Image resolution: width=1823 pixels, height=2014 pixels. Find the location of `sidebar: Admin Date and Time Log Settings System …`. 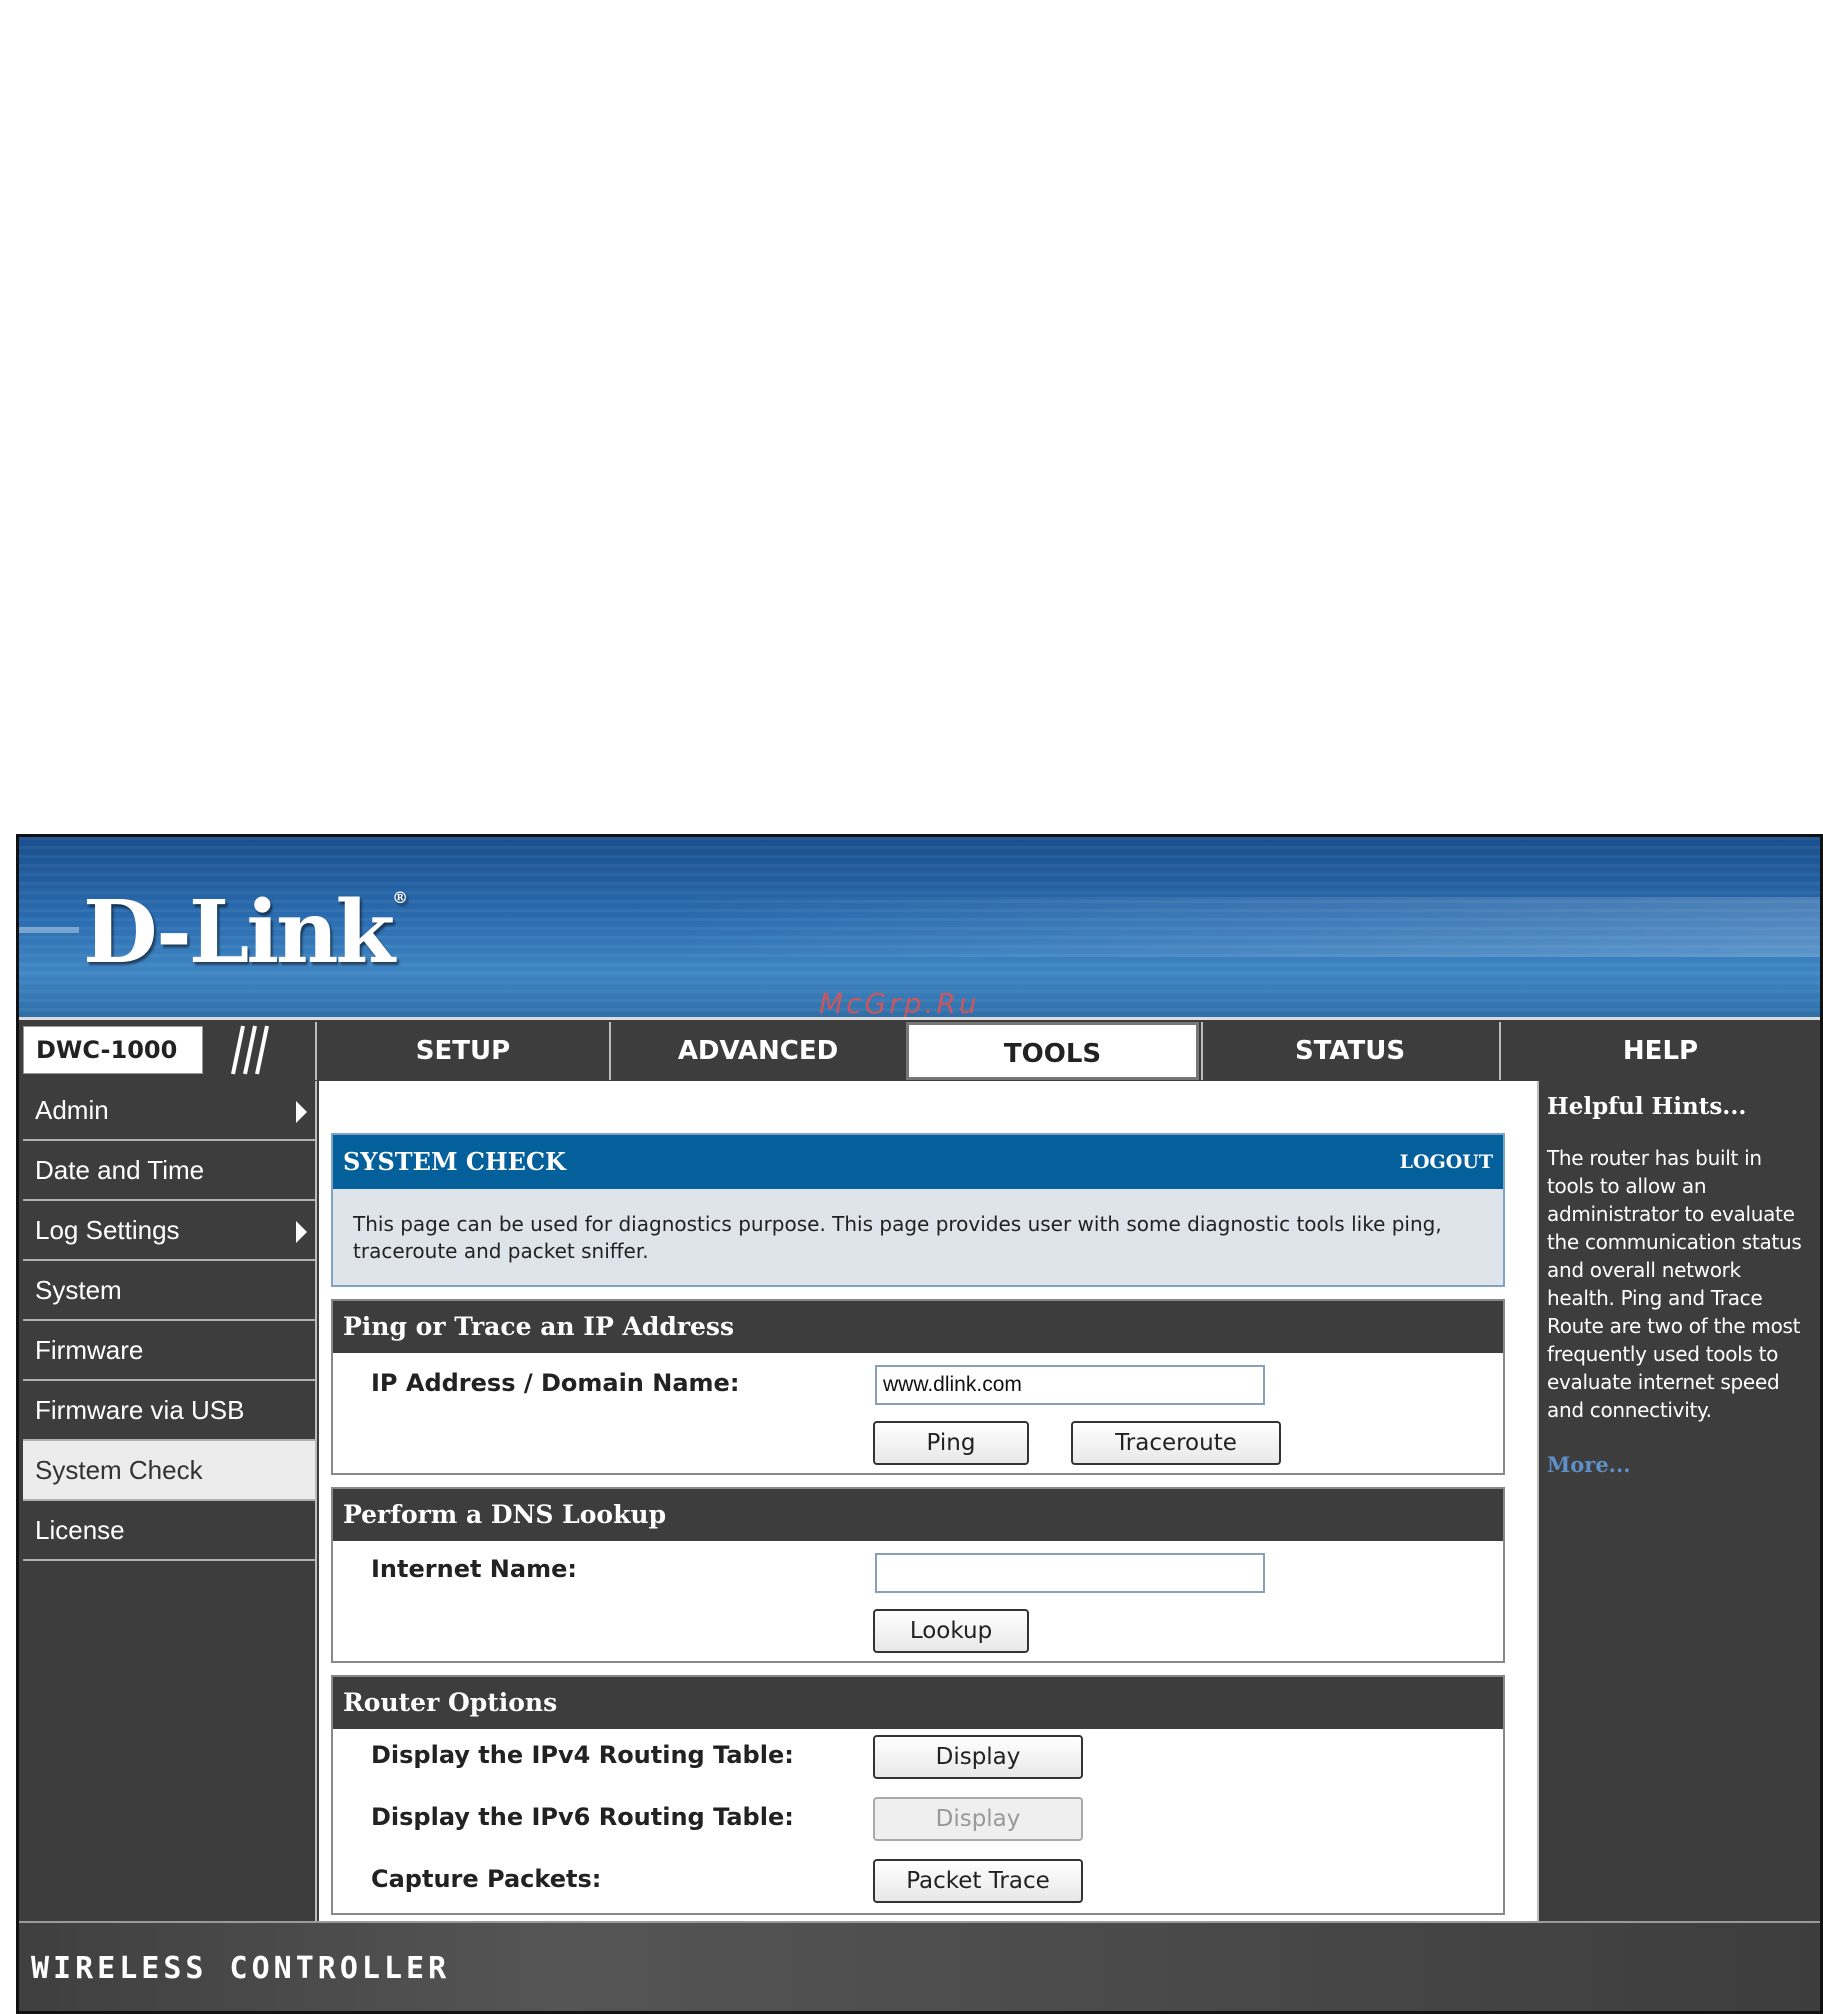

sidebar: Admin Date and Time Log Settings System … is located at coordinates (170, 1501).